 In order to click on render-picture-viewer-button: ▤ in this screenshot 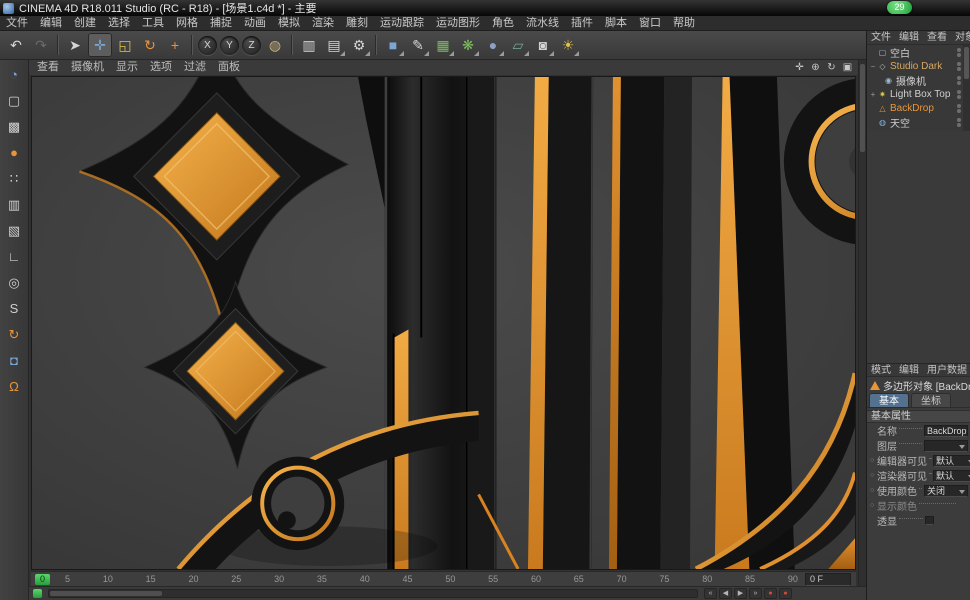, I will do `click(334, 45)`.